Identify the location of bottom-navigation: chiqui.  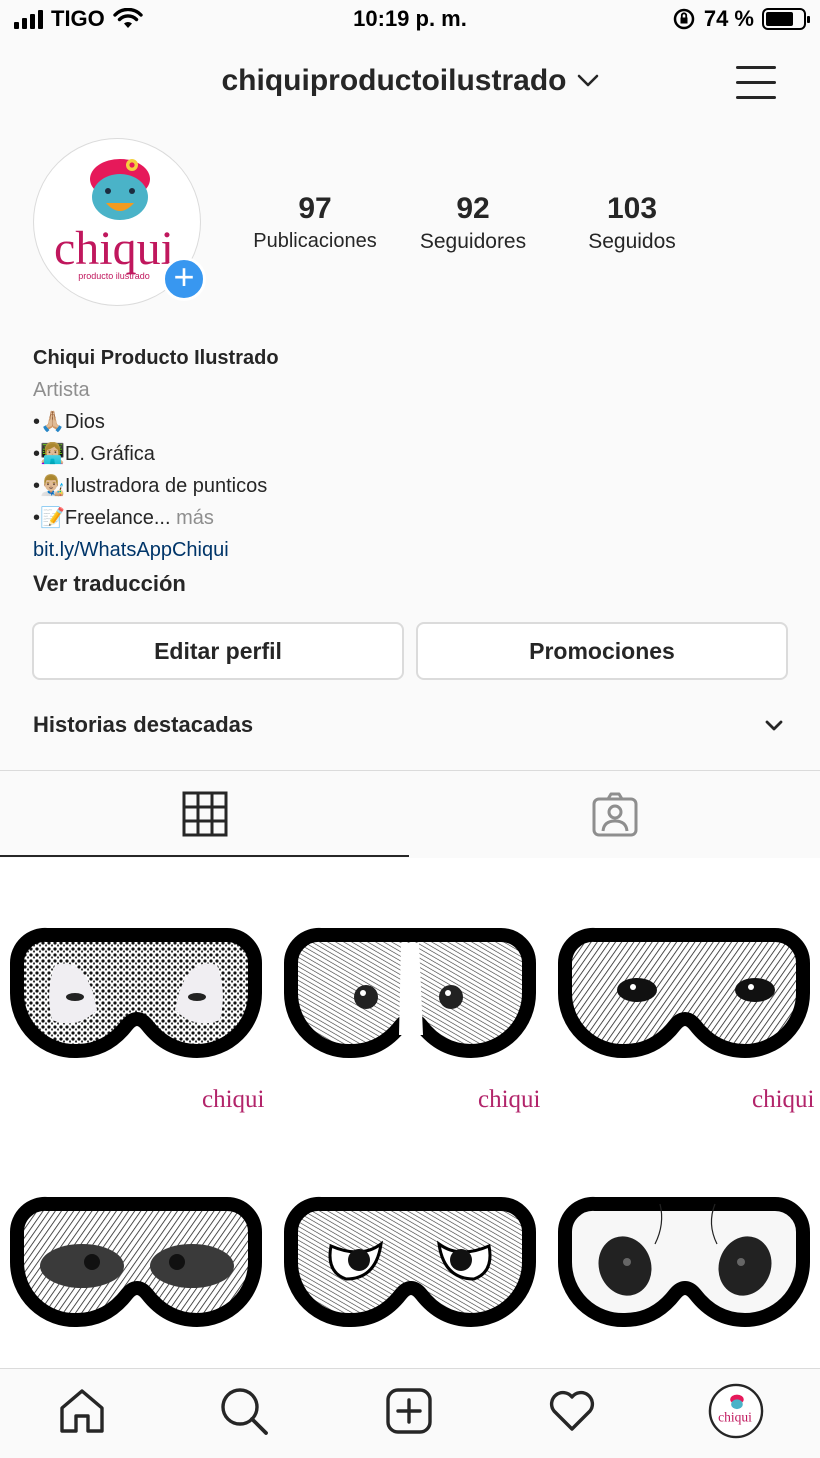
(410, 1413).